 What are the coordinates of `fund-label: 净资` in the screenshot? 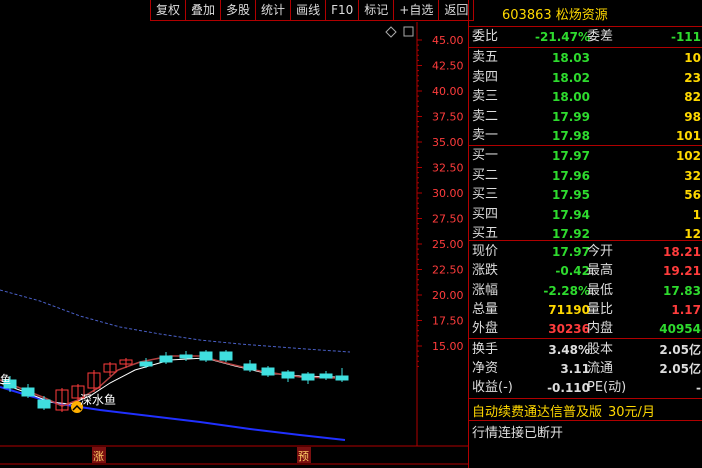 It's located at (485, 368).